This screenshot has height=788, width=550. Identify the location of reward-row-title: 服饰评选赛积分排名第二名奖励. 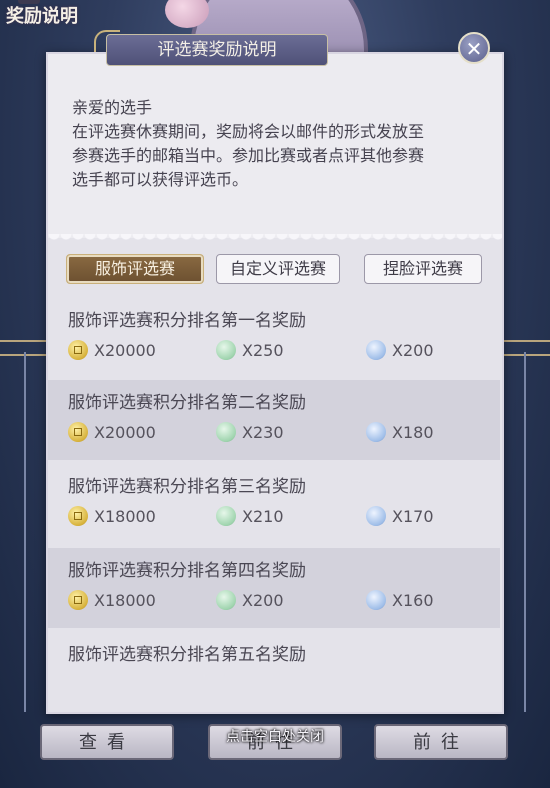
(187, 403).